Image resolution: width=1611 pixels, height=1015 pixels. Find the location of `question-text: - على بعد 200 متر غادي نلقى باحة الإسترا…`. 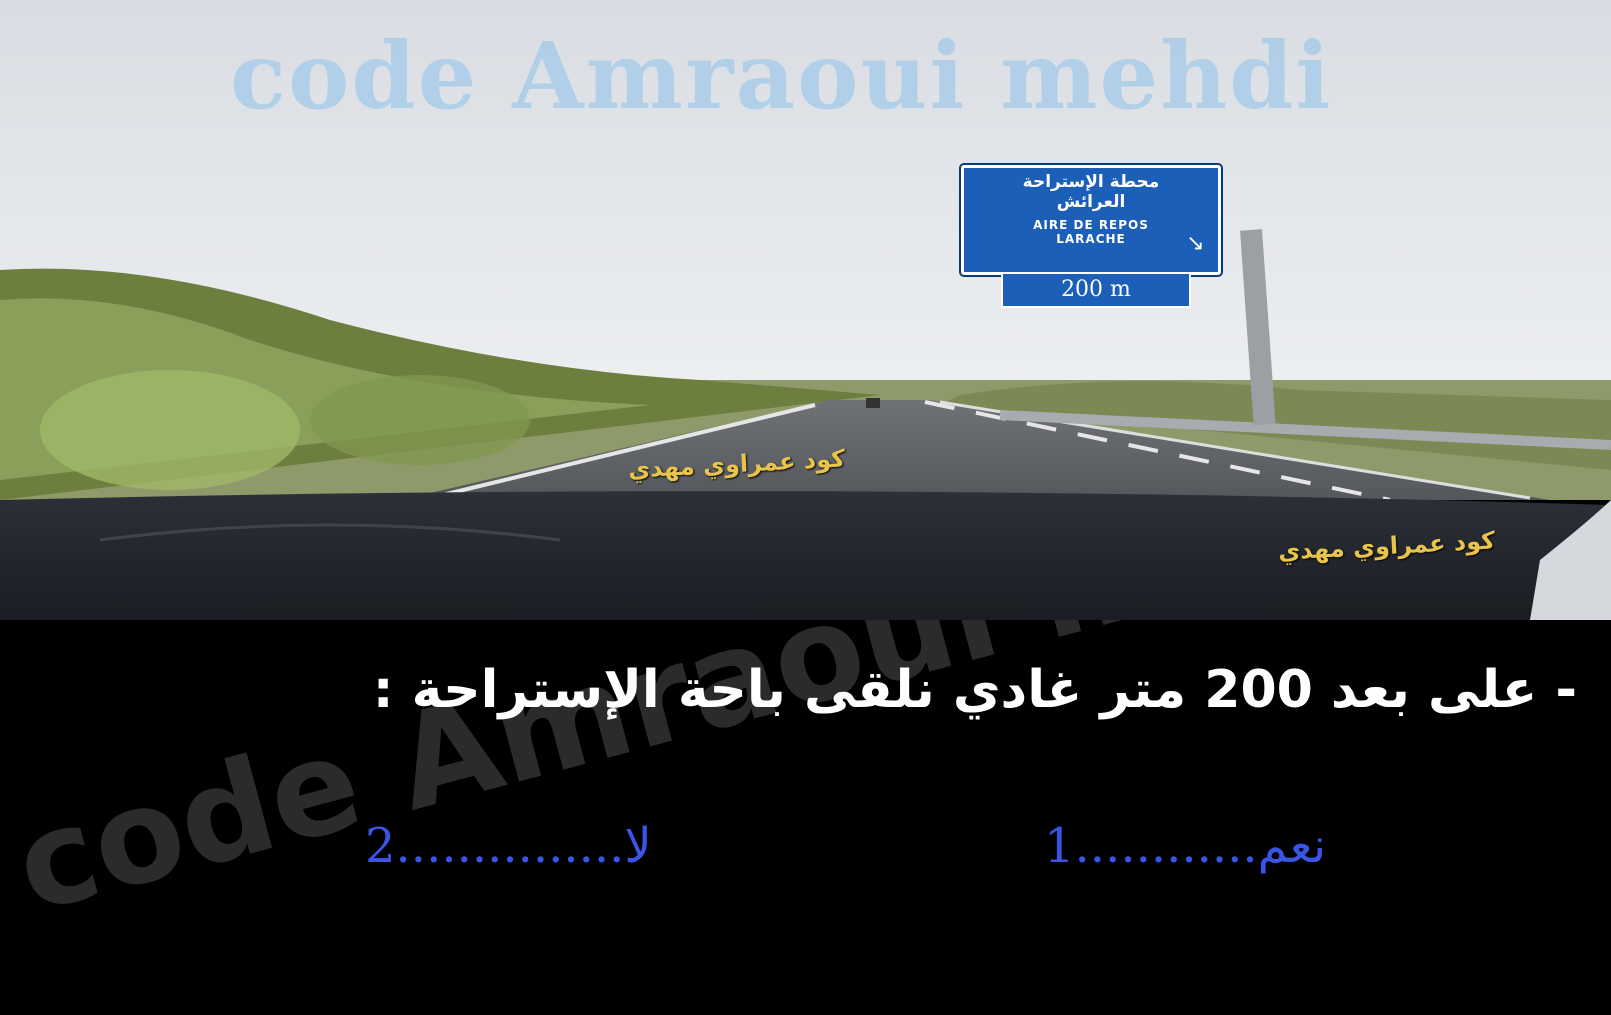

question-text: - على بعد 200 متر غادي نلقى باحة الإسترا… is located at coordinates (974, 690).